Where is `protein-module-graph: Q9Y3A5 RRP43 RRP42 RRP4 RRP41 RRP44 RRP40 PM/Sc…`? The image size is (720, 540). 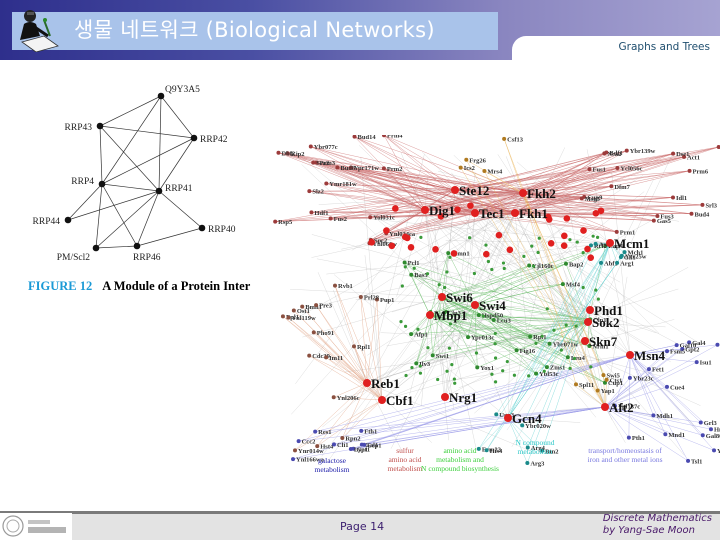 protein-module-graph: Q9Y3A5 RRP43 RRP42 RRP4 RRP41 RRP44 RRP40 PM/Sc… is located at coordinates (134, 174).